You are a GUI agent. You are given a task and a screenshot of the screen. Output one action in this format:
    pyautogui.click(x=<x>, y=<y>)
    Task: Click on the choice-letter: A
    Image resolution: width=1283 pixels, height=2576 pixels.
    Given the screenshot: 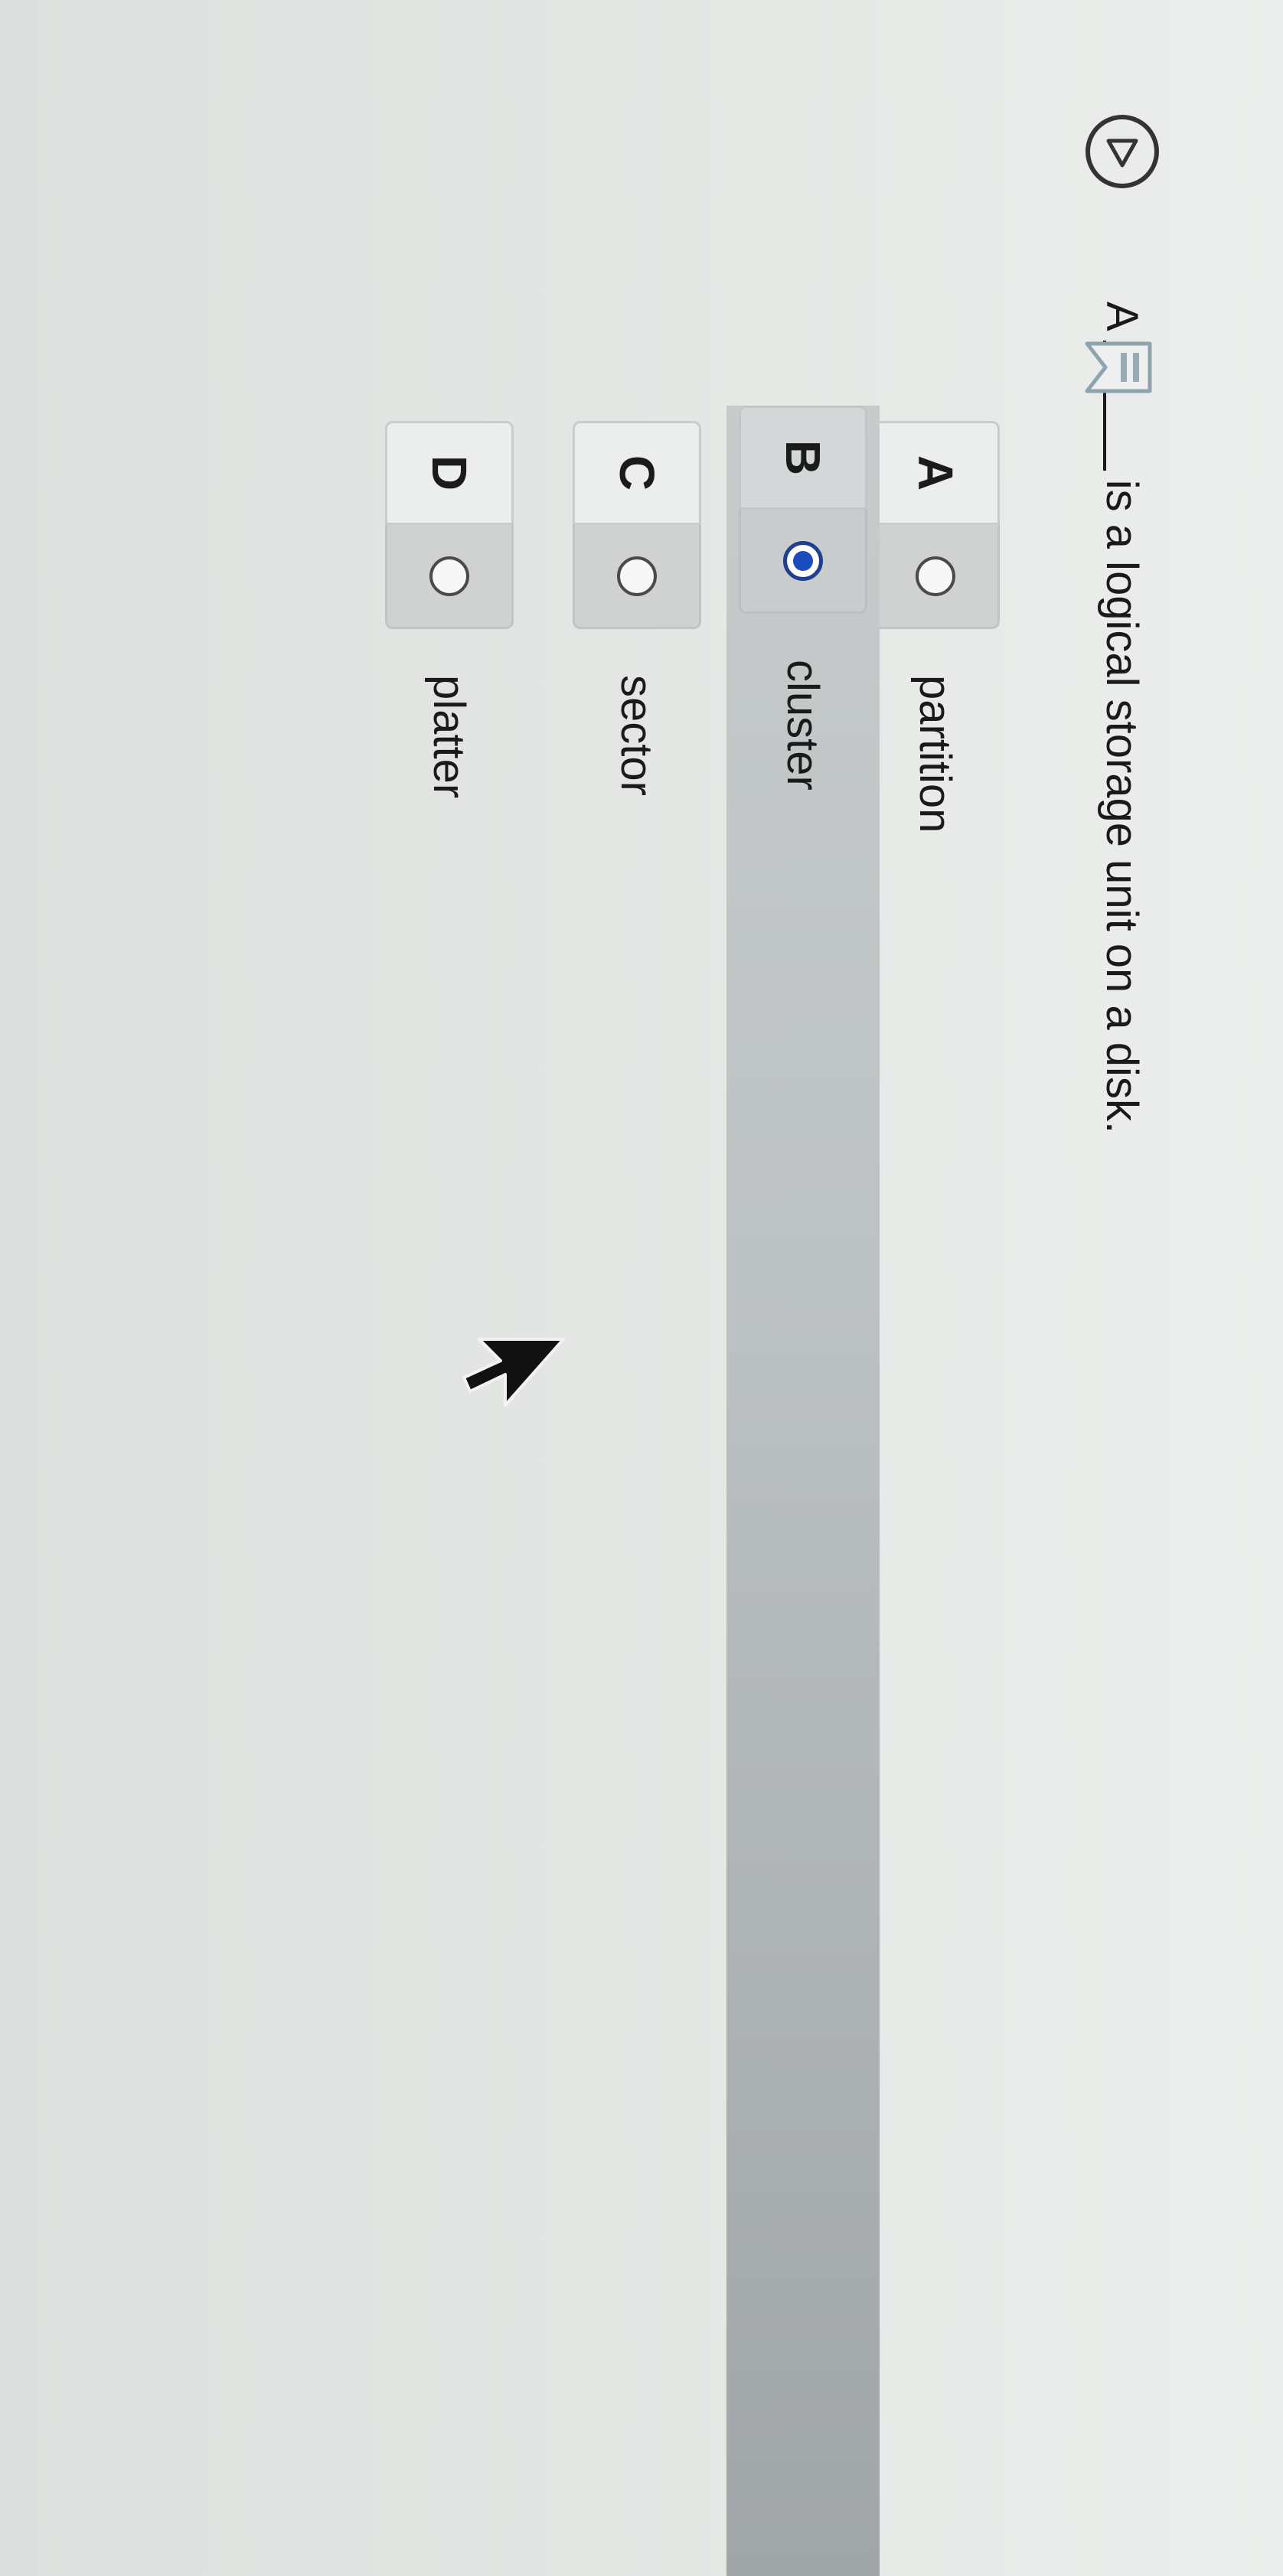 What is the action you would take?
    pyautogui.click(x=936, y=473)
    